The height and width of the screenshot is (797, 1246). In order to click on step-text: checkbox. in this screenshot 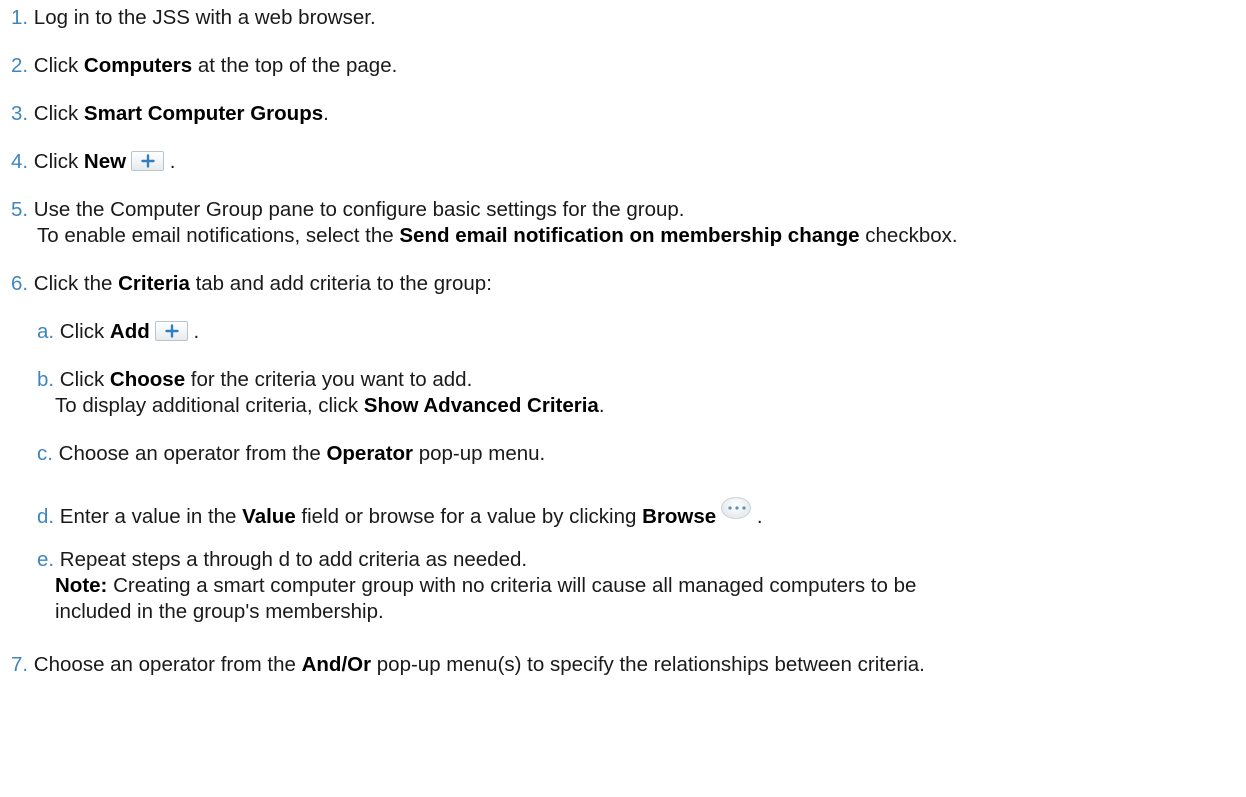, I will do `click(908, 235)`.